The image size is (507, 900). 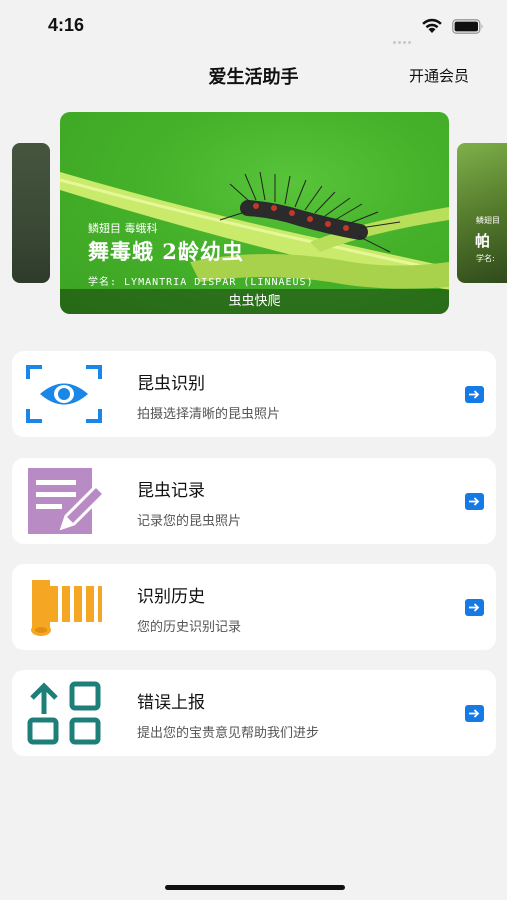 I want to click on card-subtitle: 拍摄选择清晰的昆虫照片, so click(x=209, y=414).